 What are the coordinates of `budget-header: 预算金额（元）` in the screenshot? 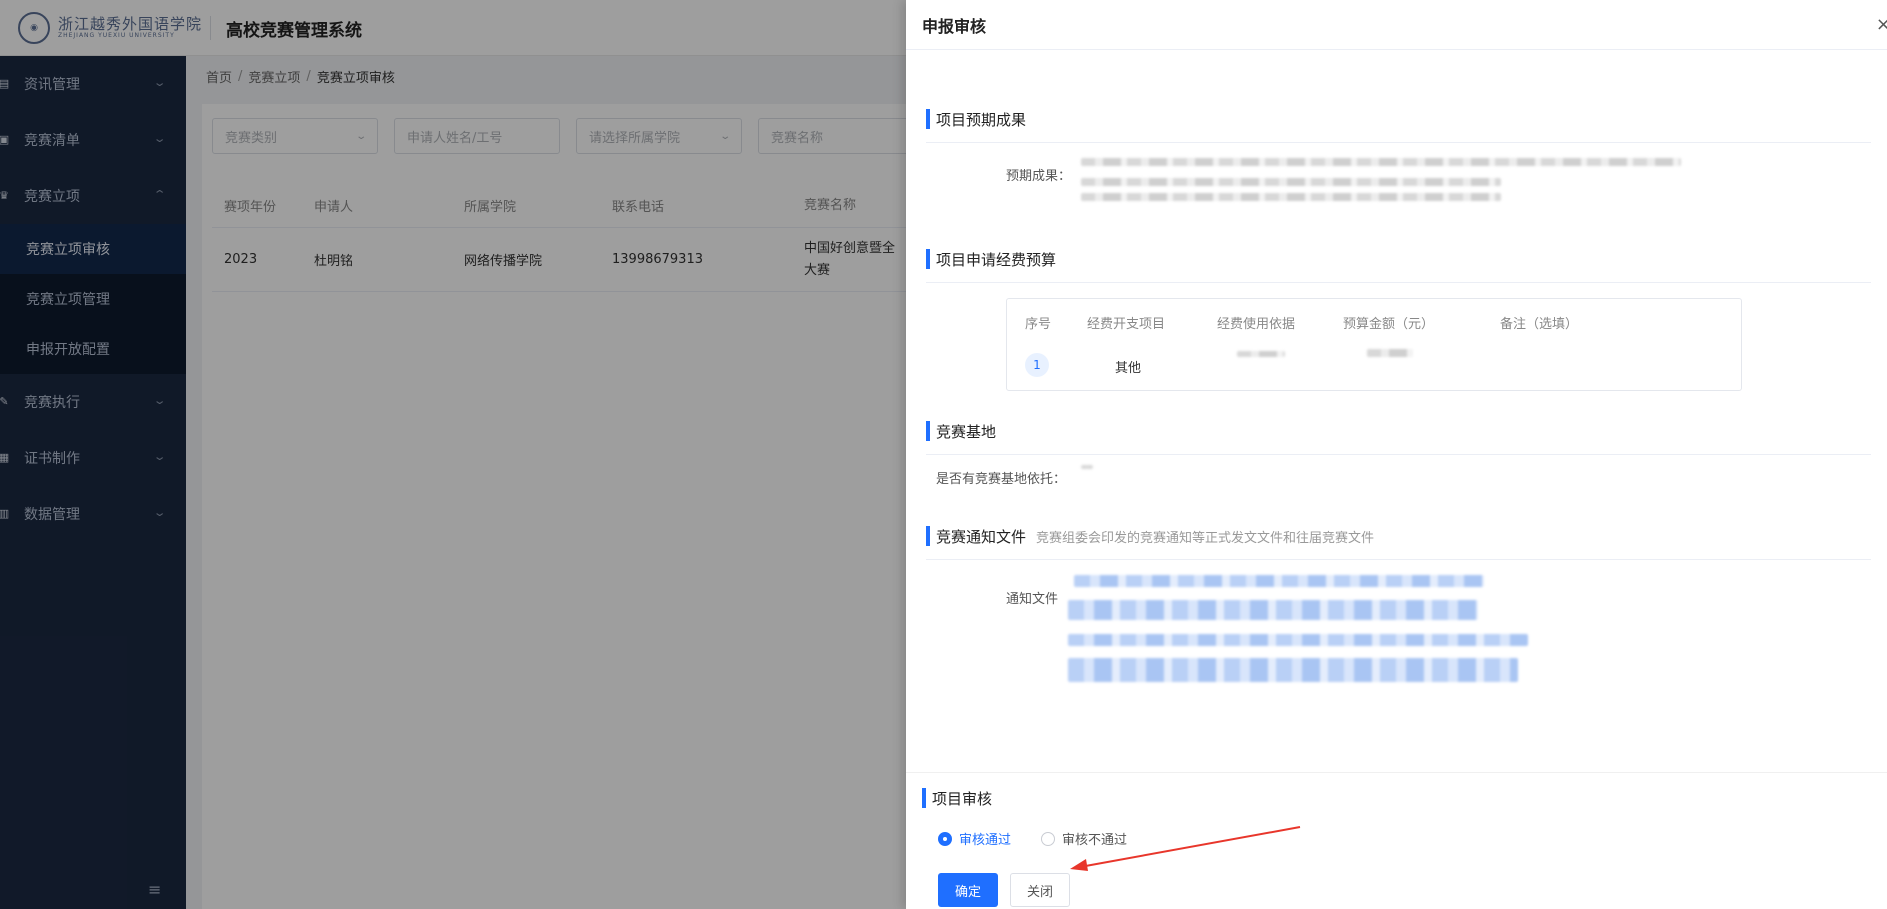 It's located at (1389, 324).